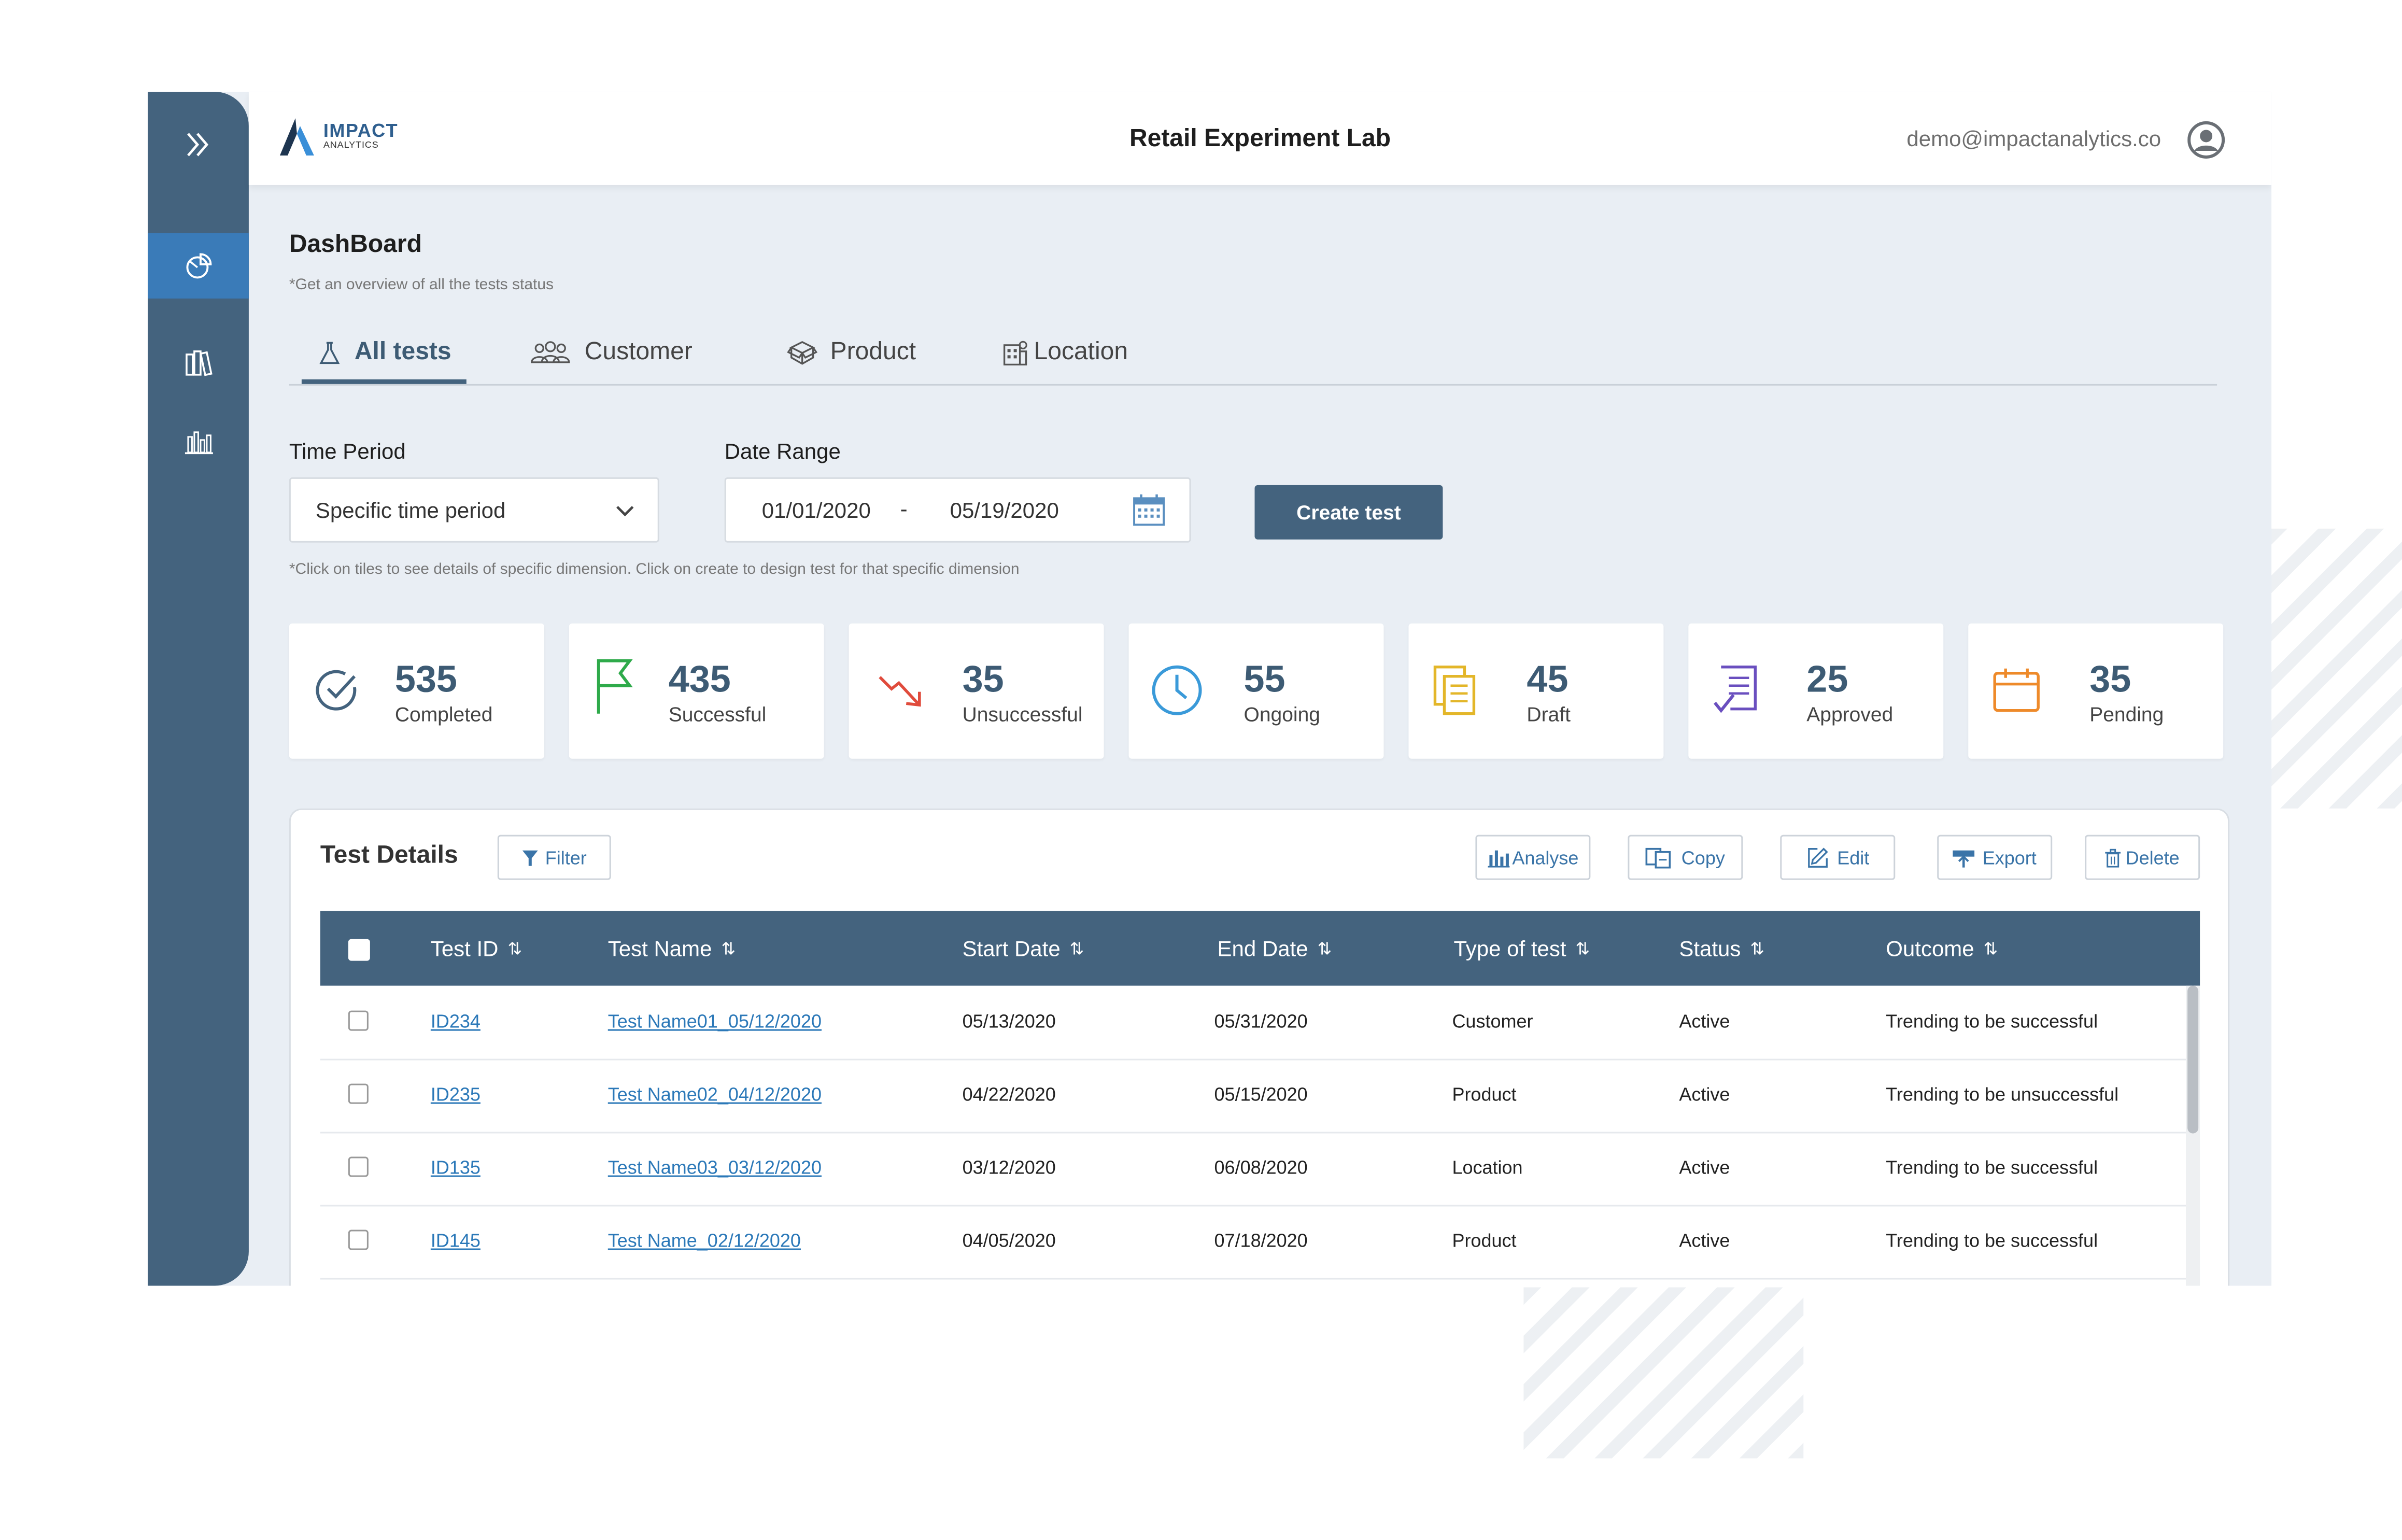 The height and width of the screenshot is (1540, 2402). Describe the element at coordinates (456, 1095) in the screenshot. I see `test-id-link: ID235` at that location.